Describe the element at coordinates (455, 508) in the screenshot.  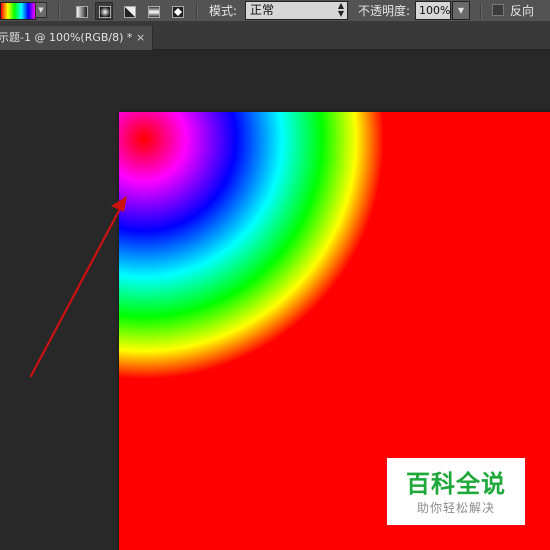
I see `watermark-subtitle: 助你轻松解决` at that location.